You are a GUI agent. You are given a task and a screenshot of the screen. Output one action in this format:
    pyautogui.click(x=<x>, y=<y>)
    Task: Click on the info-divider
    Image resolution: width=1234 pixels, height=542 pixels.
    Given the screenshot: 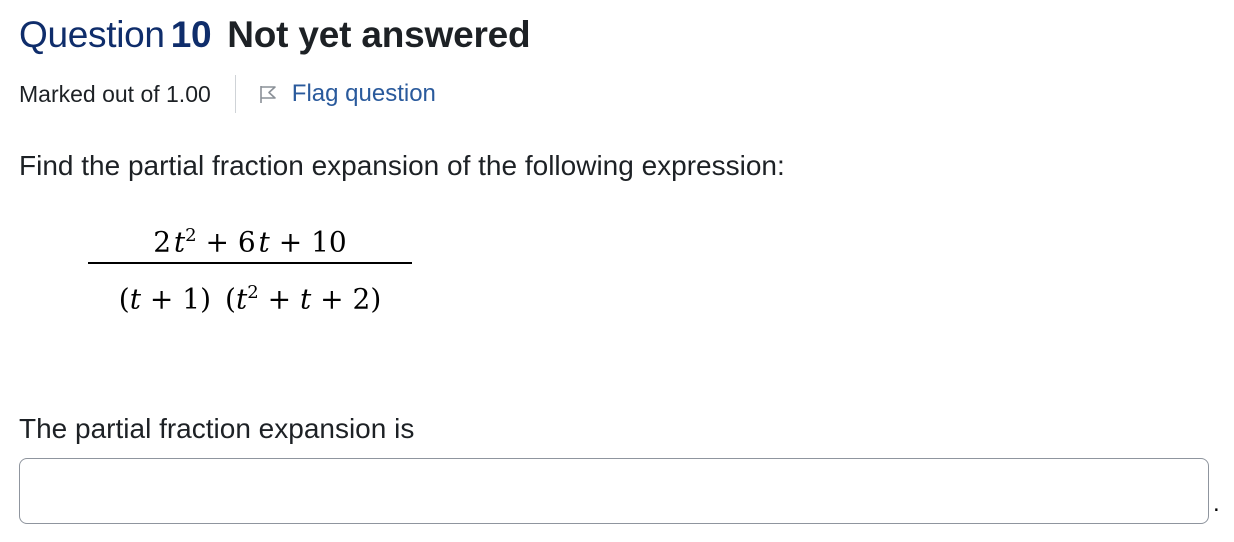 What is the action you would take?
    pyautogui.click(x=235, y=94)
    